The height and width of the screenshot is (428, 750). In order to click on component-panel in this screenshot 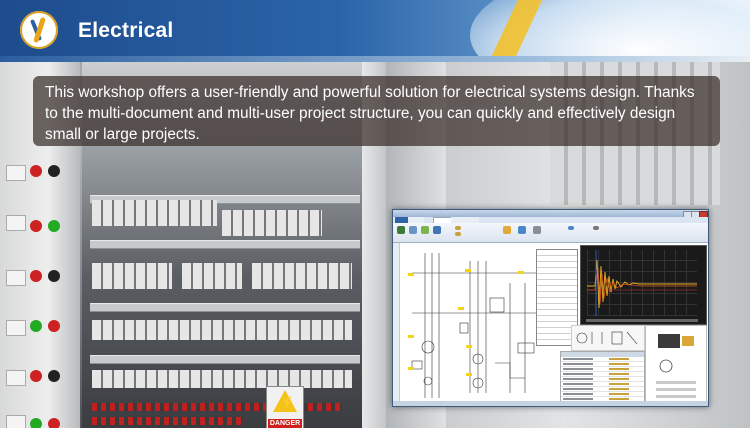, I will do `click(608, 338)`.